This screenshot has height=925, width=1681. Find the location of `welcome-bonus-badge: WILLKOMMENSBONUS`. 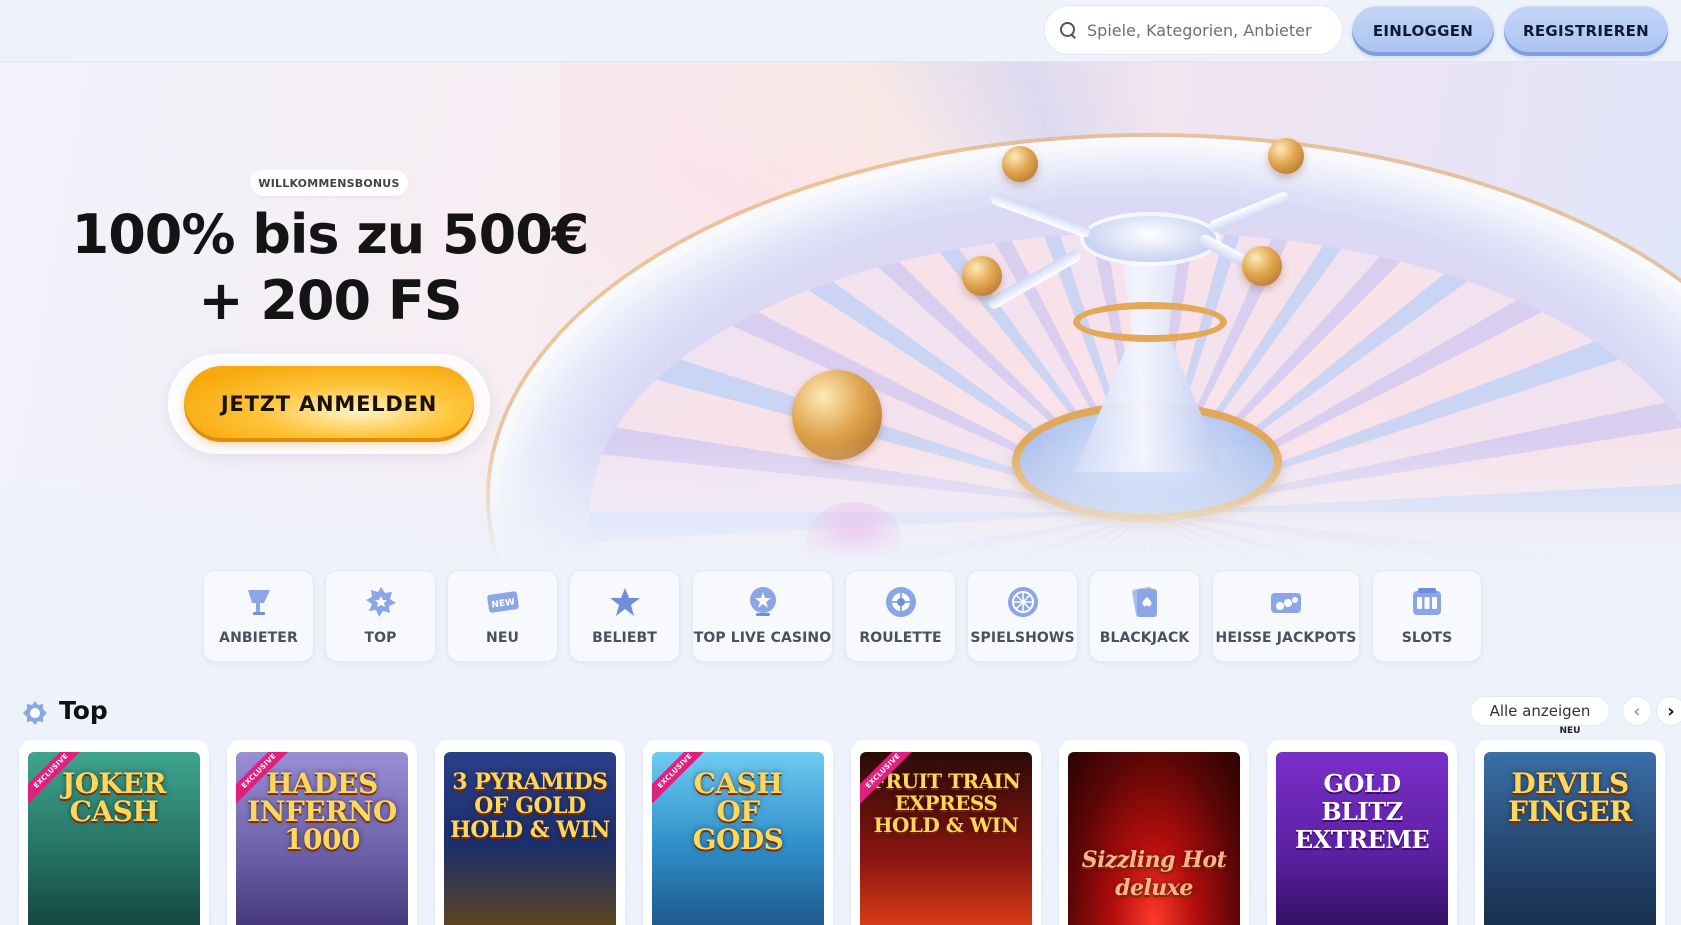

welcome-bonus-badge: WILLKOMMENSBONUS is located at coordinates (329, 183).